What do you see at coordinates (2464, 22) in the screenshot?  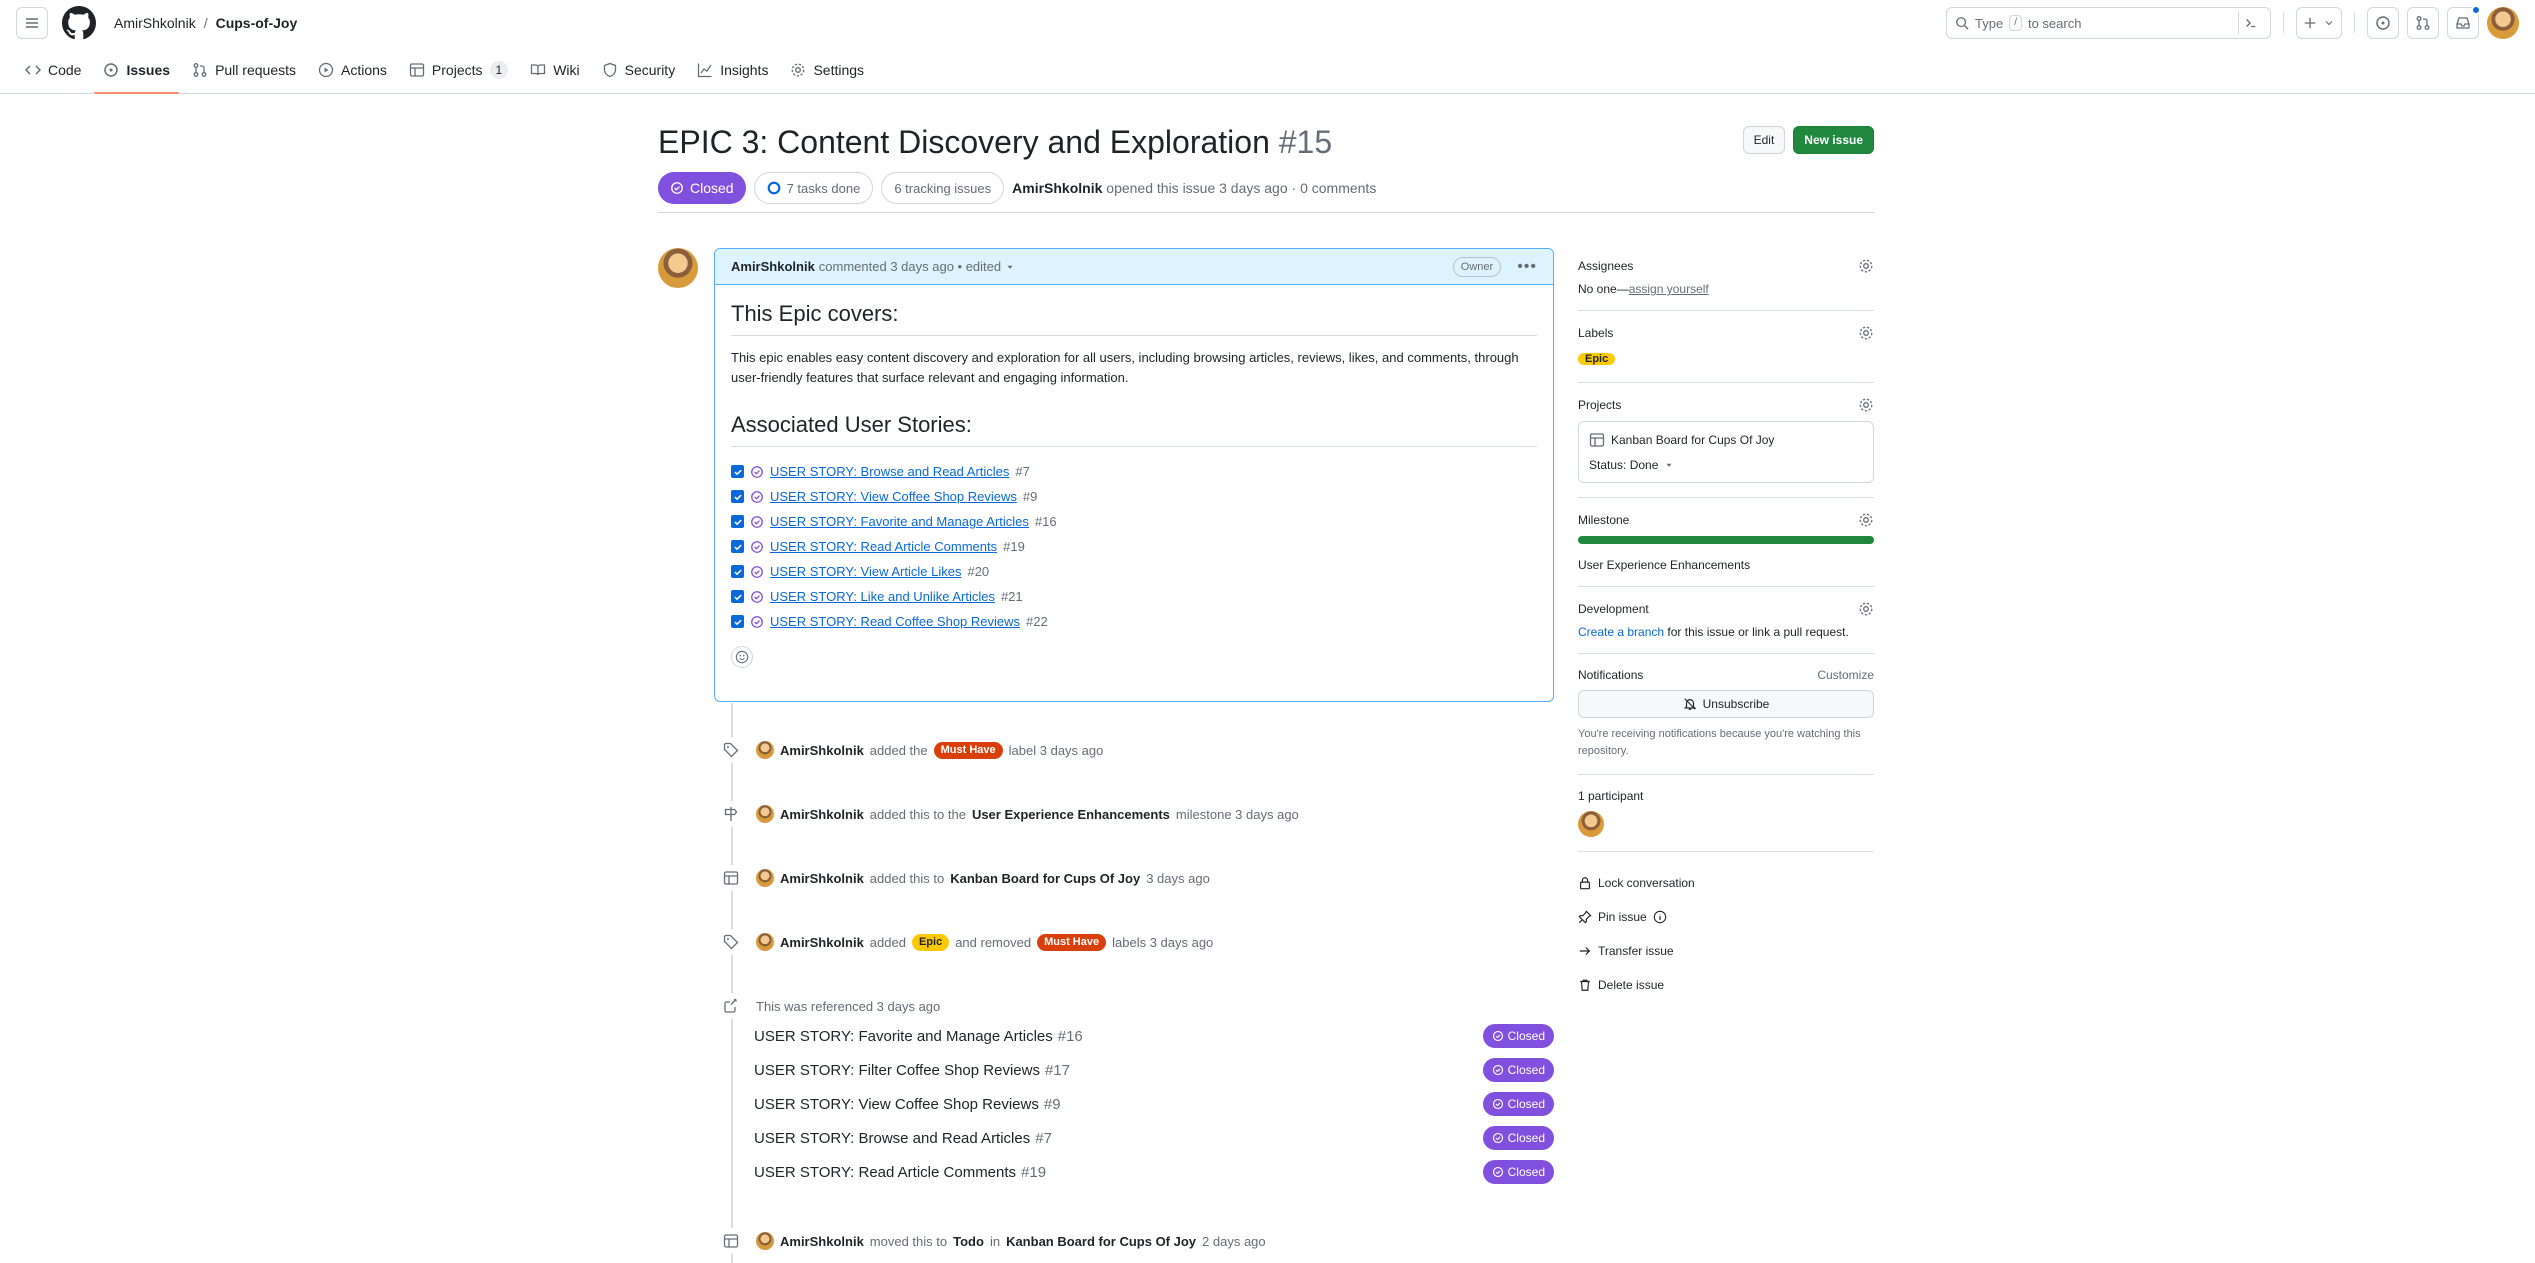 I see `inbox-button` at bounding box center [2464, 22].